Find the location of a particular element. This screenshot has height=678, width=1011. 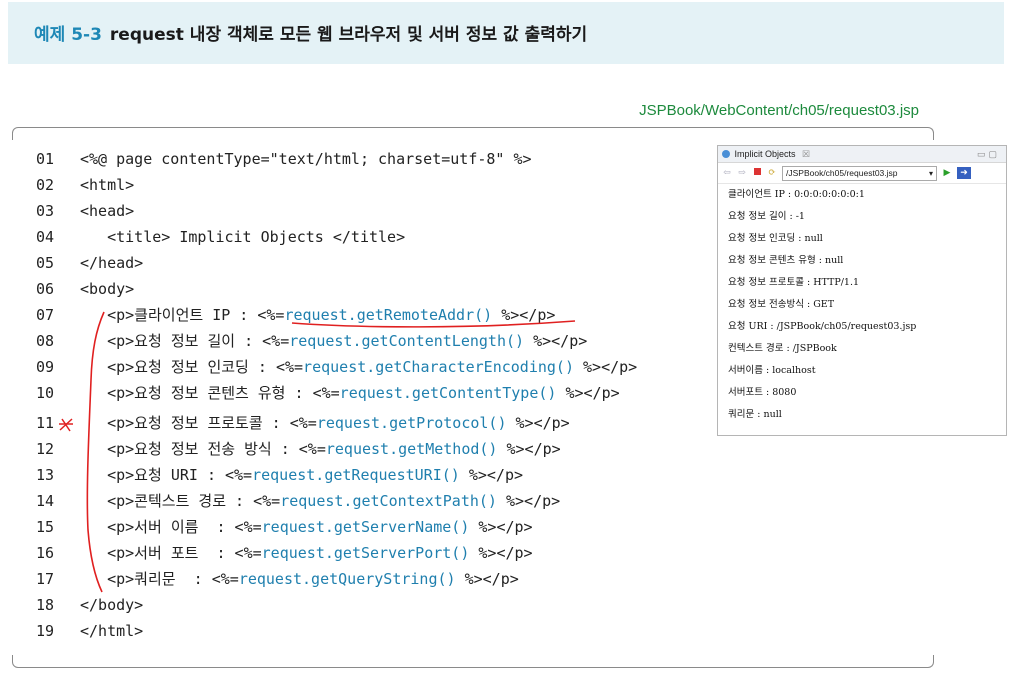

star-annotation is located at coordinates (66, 425).